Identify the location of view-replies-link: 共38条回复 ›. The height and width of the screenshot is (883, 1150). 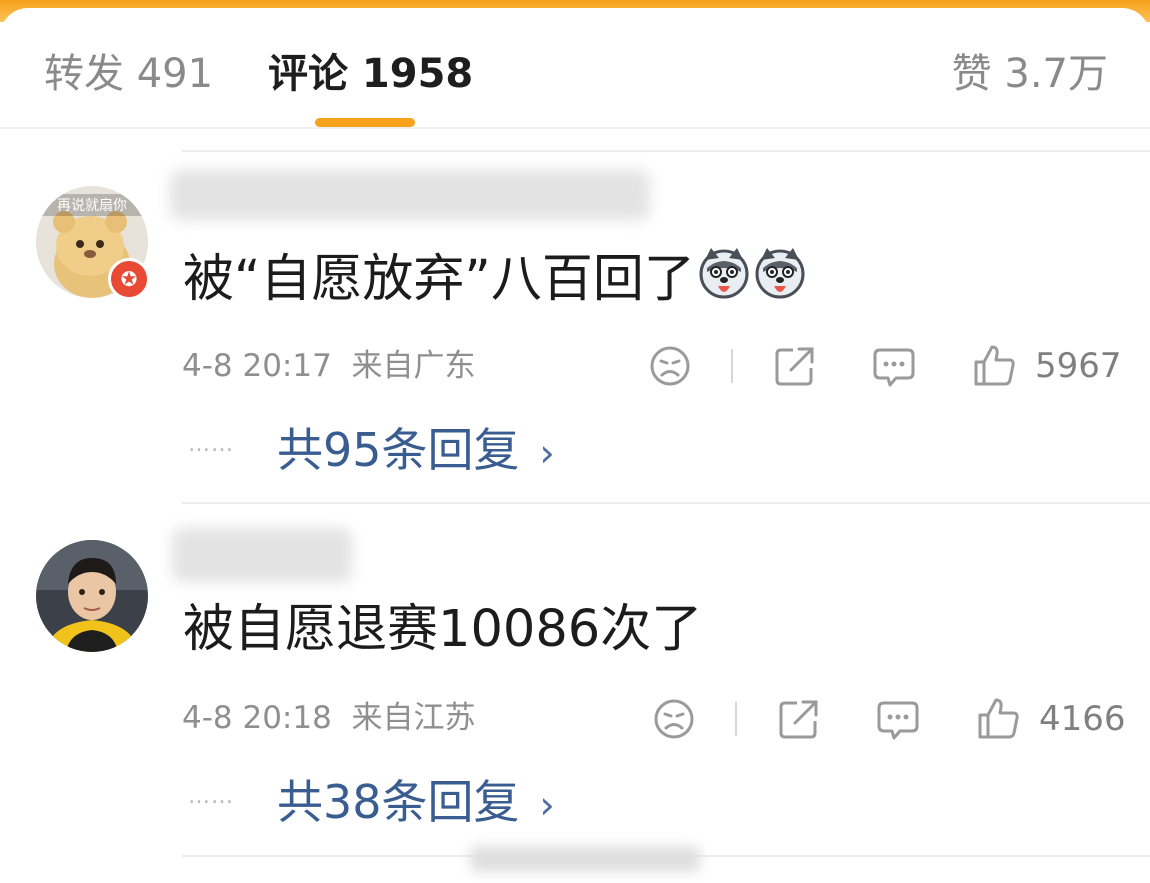
(416, 803).